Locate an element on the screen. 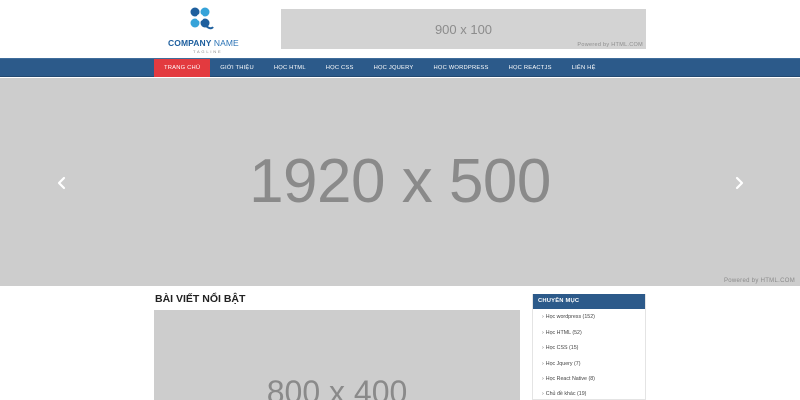 The width and height of the screenshot is (800, 400). slider-placeholder-text: 1920 x 500 is located at coordinates (400, 181).